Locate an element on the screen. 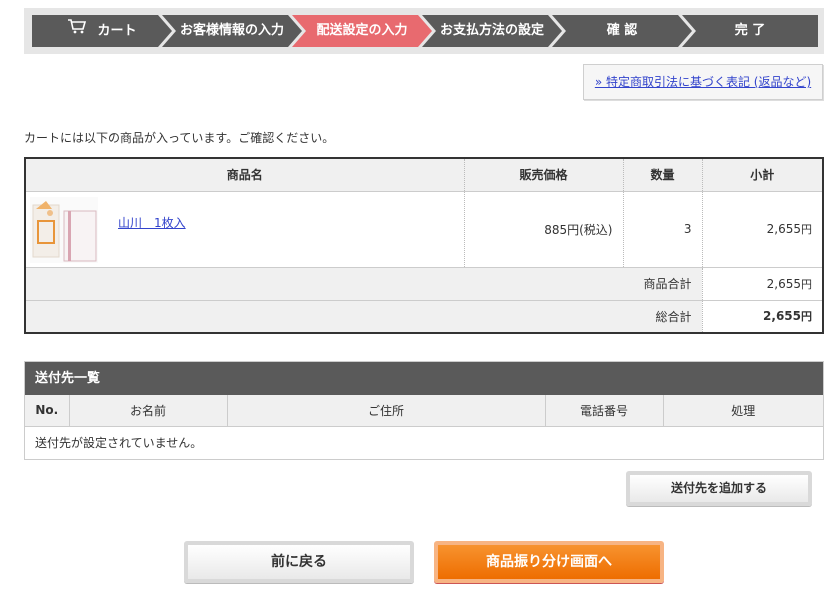 Image resolution: width=831 pixels, height=592 pixels. quantity-cell: 3 is located at coordinates (663, 229).